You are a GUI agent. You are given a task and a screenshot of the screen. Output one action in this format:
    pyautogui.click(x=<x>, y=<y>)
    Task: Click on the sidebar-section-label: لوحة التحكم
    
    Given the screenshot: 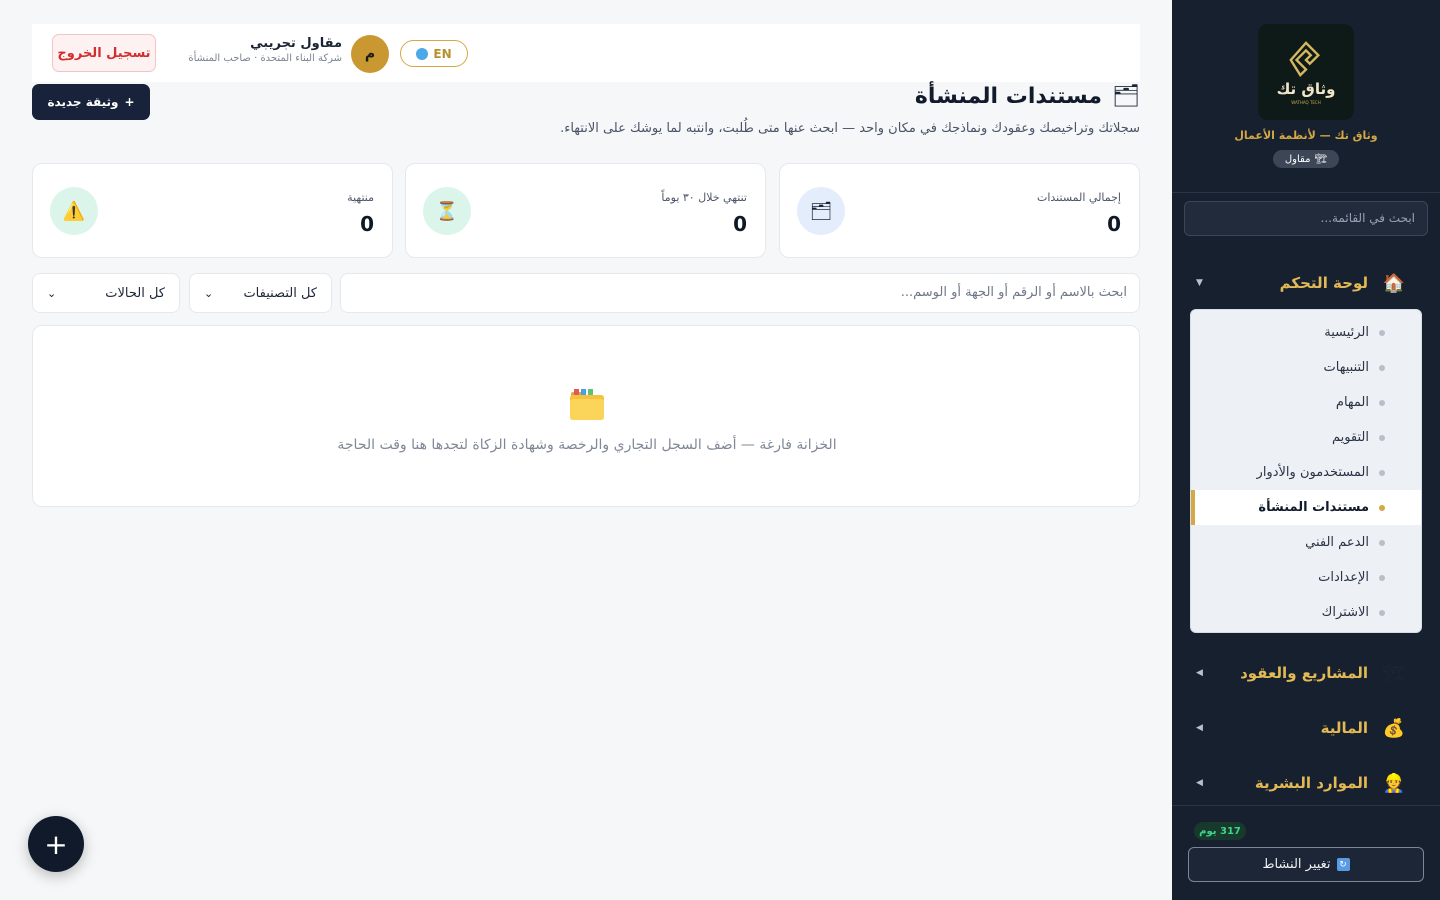 What is the action you would take?
    pyautogui.click(x=1323, y=283)
    